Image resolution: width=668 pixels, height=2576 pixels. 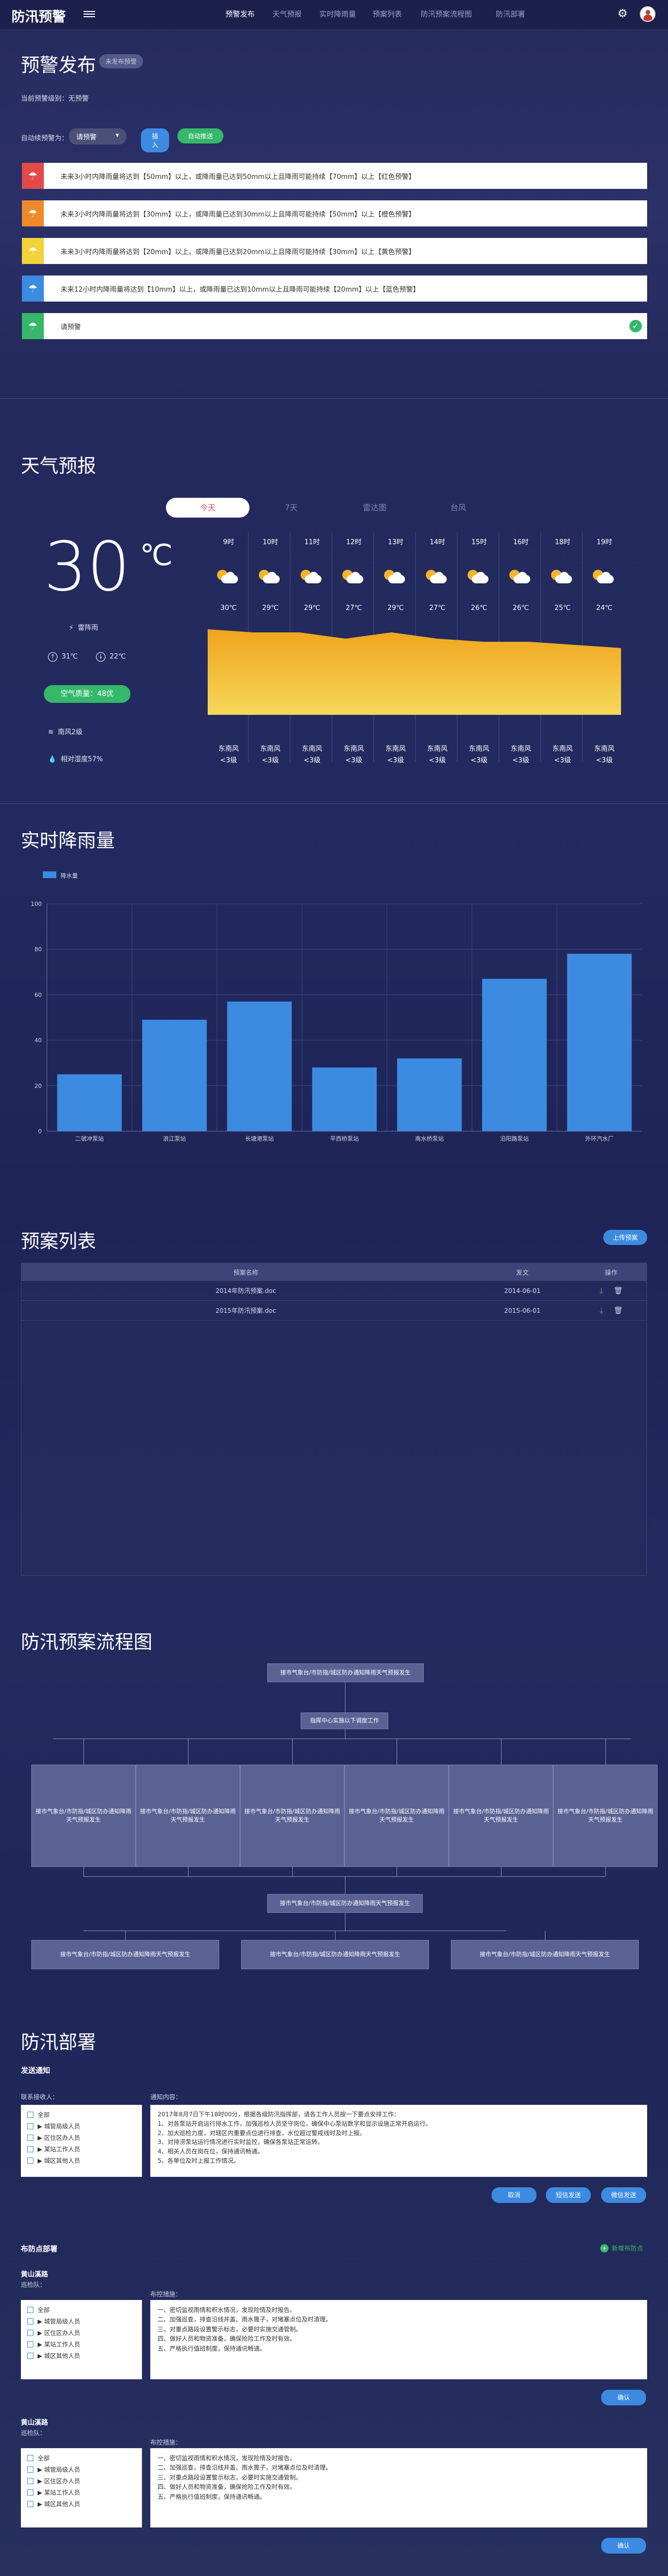 What do you see at coordinates (344, 1721) in the screenshot?
I see `flow-dispatch-box: 指挥中心实施以下调度工作` at bounding box center [344, 1721].